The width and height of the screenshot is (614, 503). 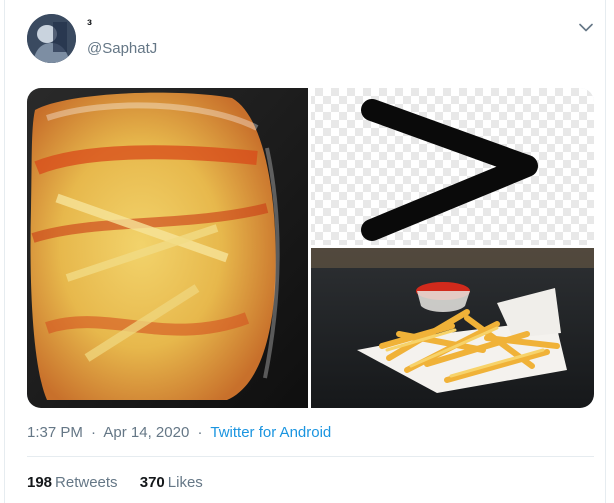 What do you see at coordinates (152, 482) in the screenshot?
I see `likes-count: 370` at bounding box center [152, 482].